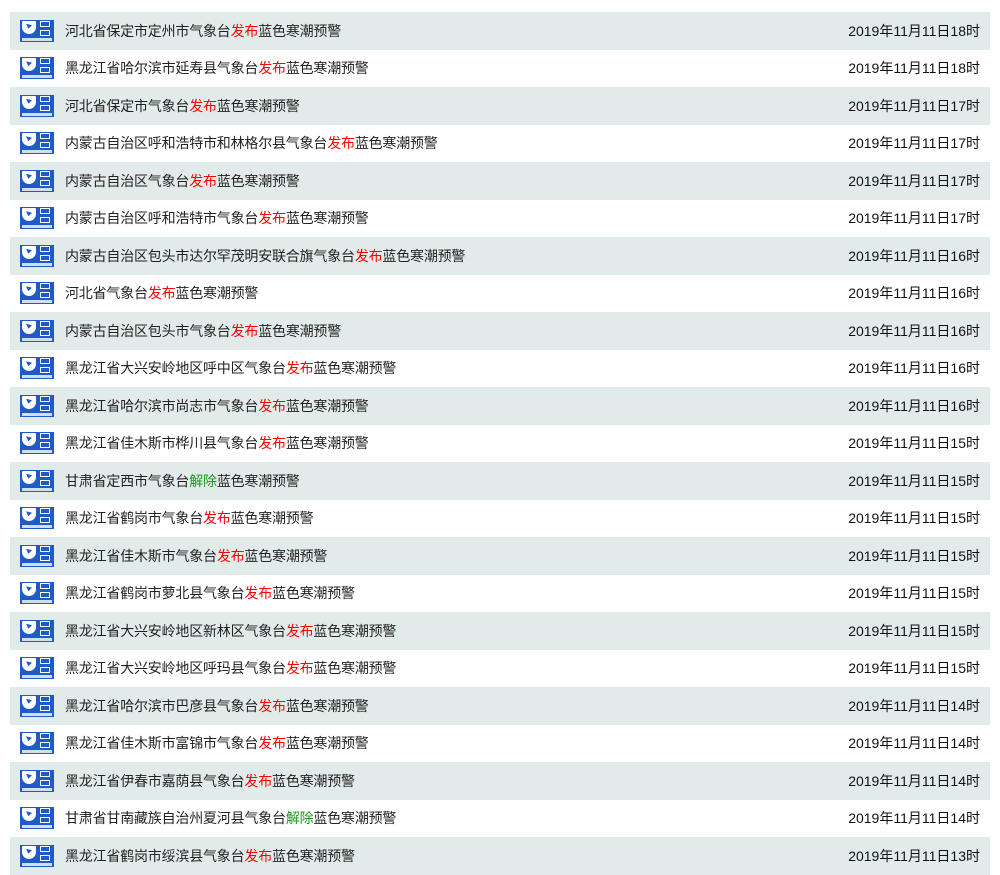 The image size is (1000, 875). Describe the element at coordinates (182, 481) in the screenshot. I see `warning-title-link: 甘肃省定西市气象台解除蓝色寒潮预警` at that location.